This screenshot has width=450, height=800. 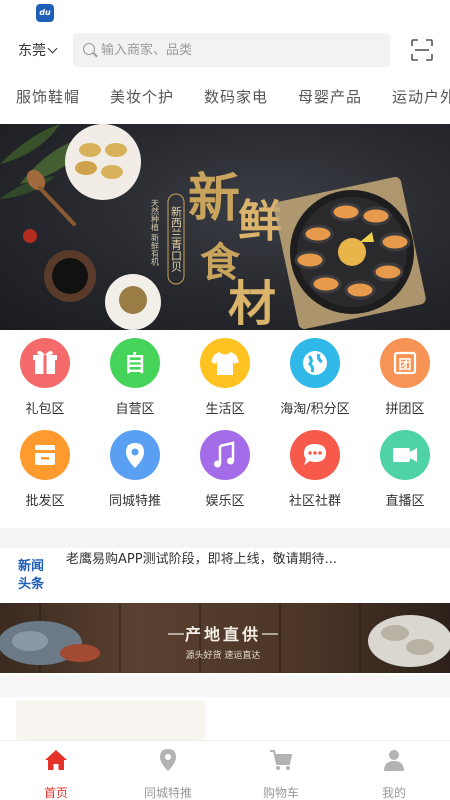 What do you see at coordinates (223, 655) in the screenshot?
I see `promo-subtitle: 源头好货 速运直达` at bounding box center [223, 655].